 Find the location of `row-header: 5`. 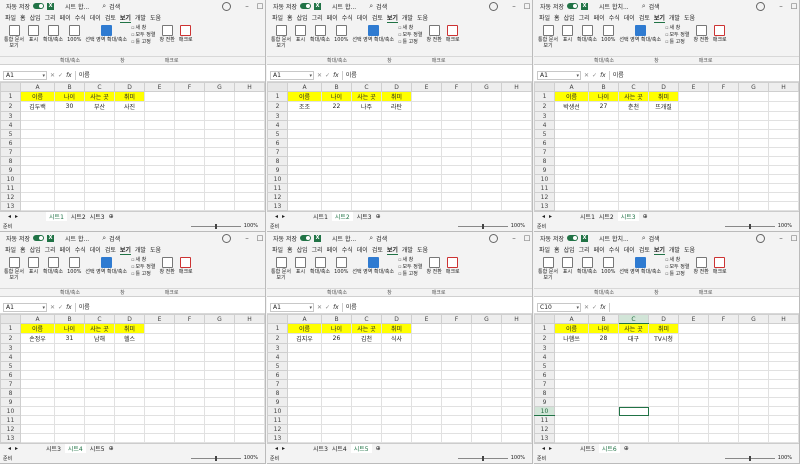

row-header: 5 is located at coordinates (10, 366).